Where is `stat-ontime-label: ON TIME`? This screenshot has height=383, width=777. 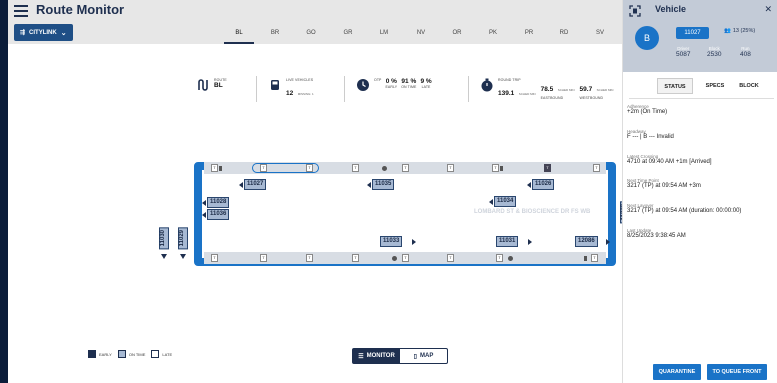
stat-ontime-label: ON TIME is located at coordinates (409, 87).